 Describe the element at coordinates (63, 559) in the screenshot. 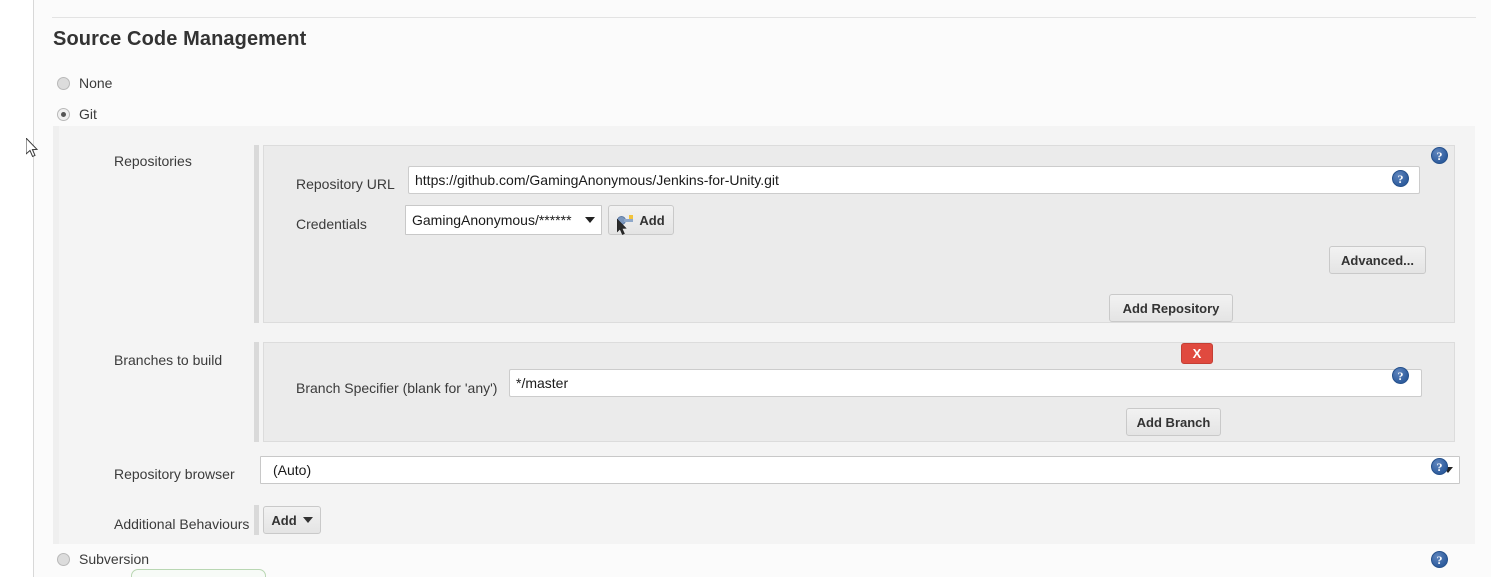

I see `radio-subversion-indicator` at that location.